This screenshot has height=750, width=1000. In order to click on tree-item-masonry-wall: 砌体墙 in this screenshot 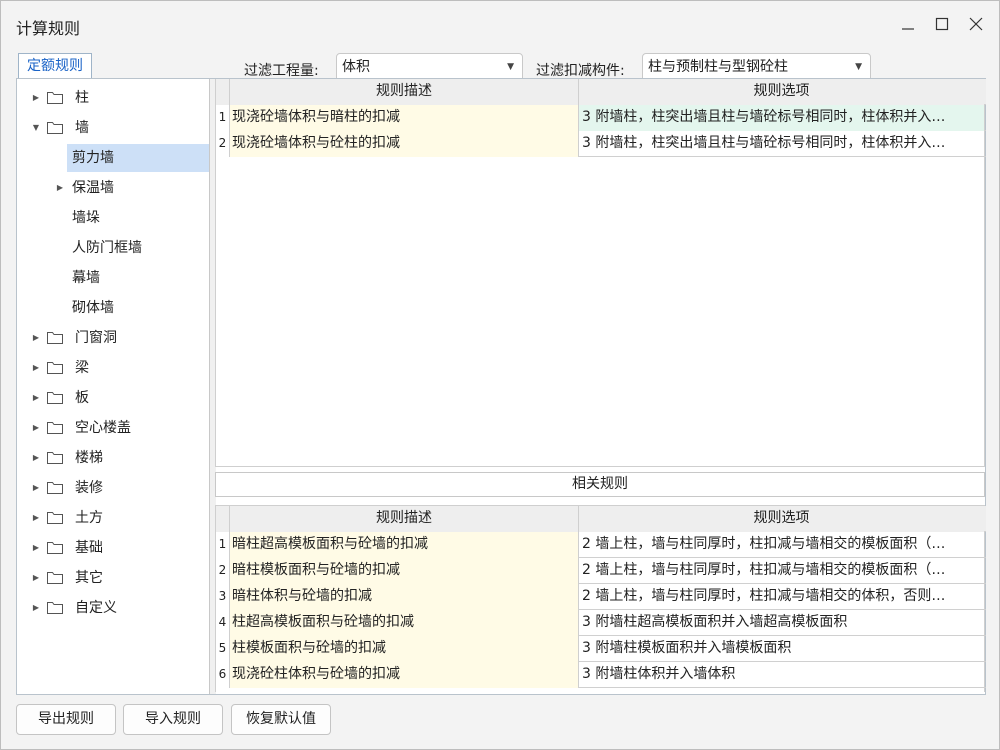, I will do `click(113, 308)`.